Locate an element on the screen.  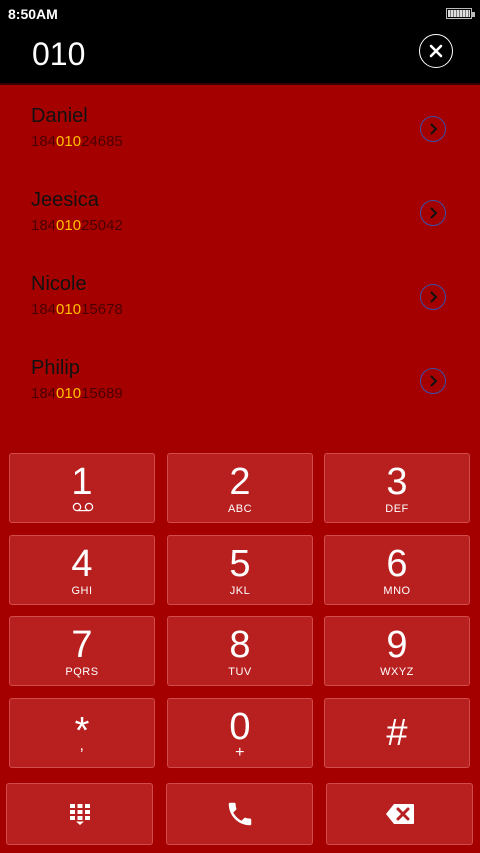
contact-name: Nicole is located at coordinates (59, 284).